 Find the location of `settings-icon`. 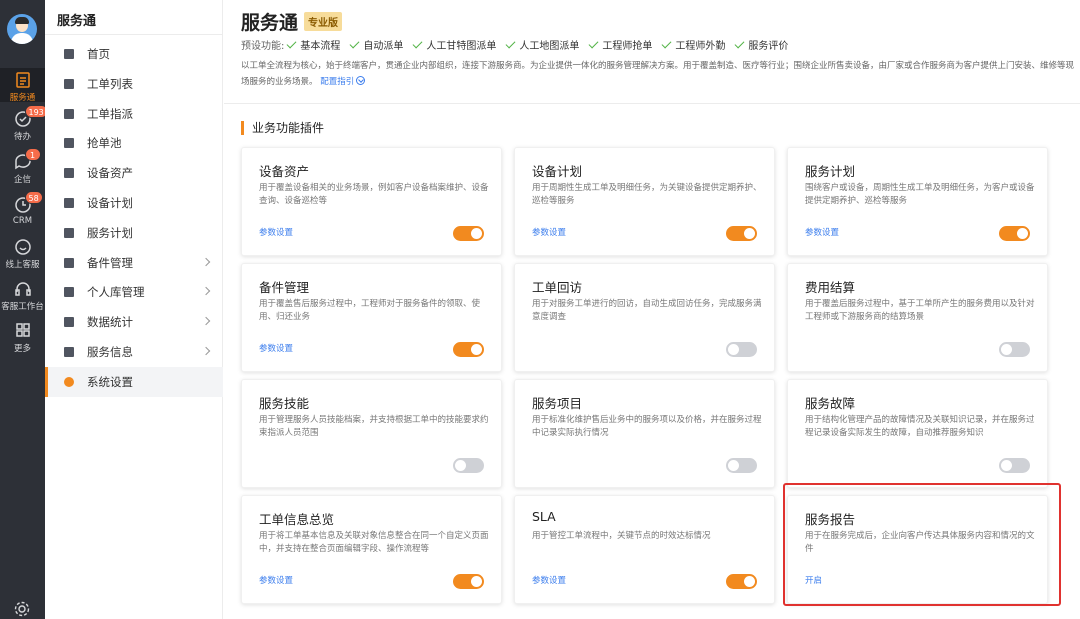

settings-icon is located at coordinates (69, 381).